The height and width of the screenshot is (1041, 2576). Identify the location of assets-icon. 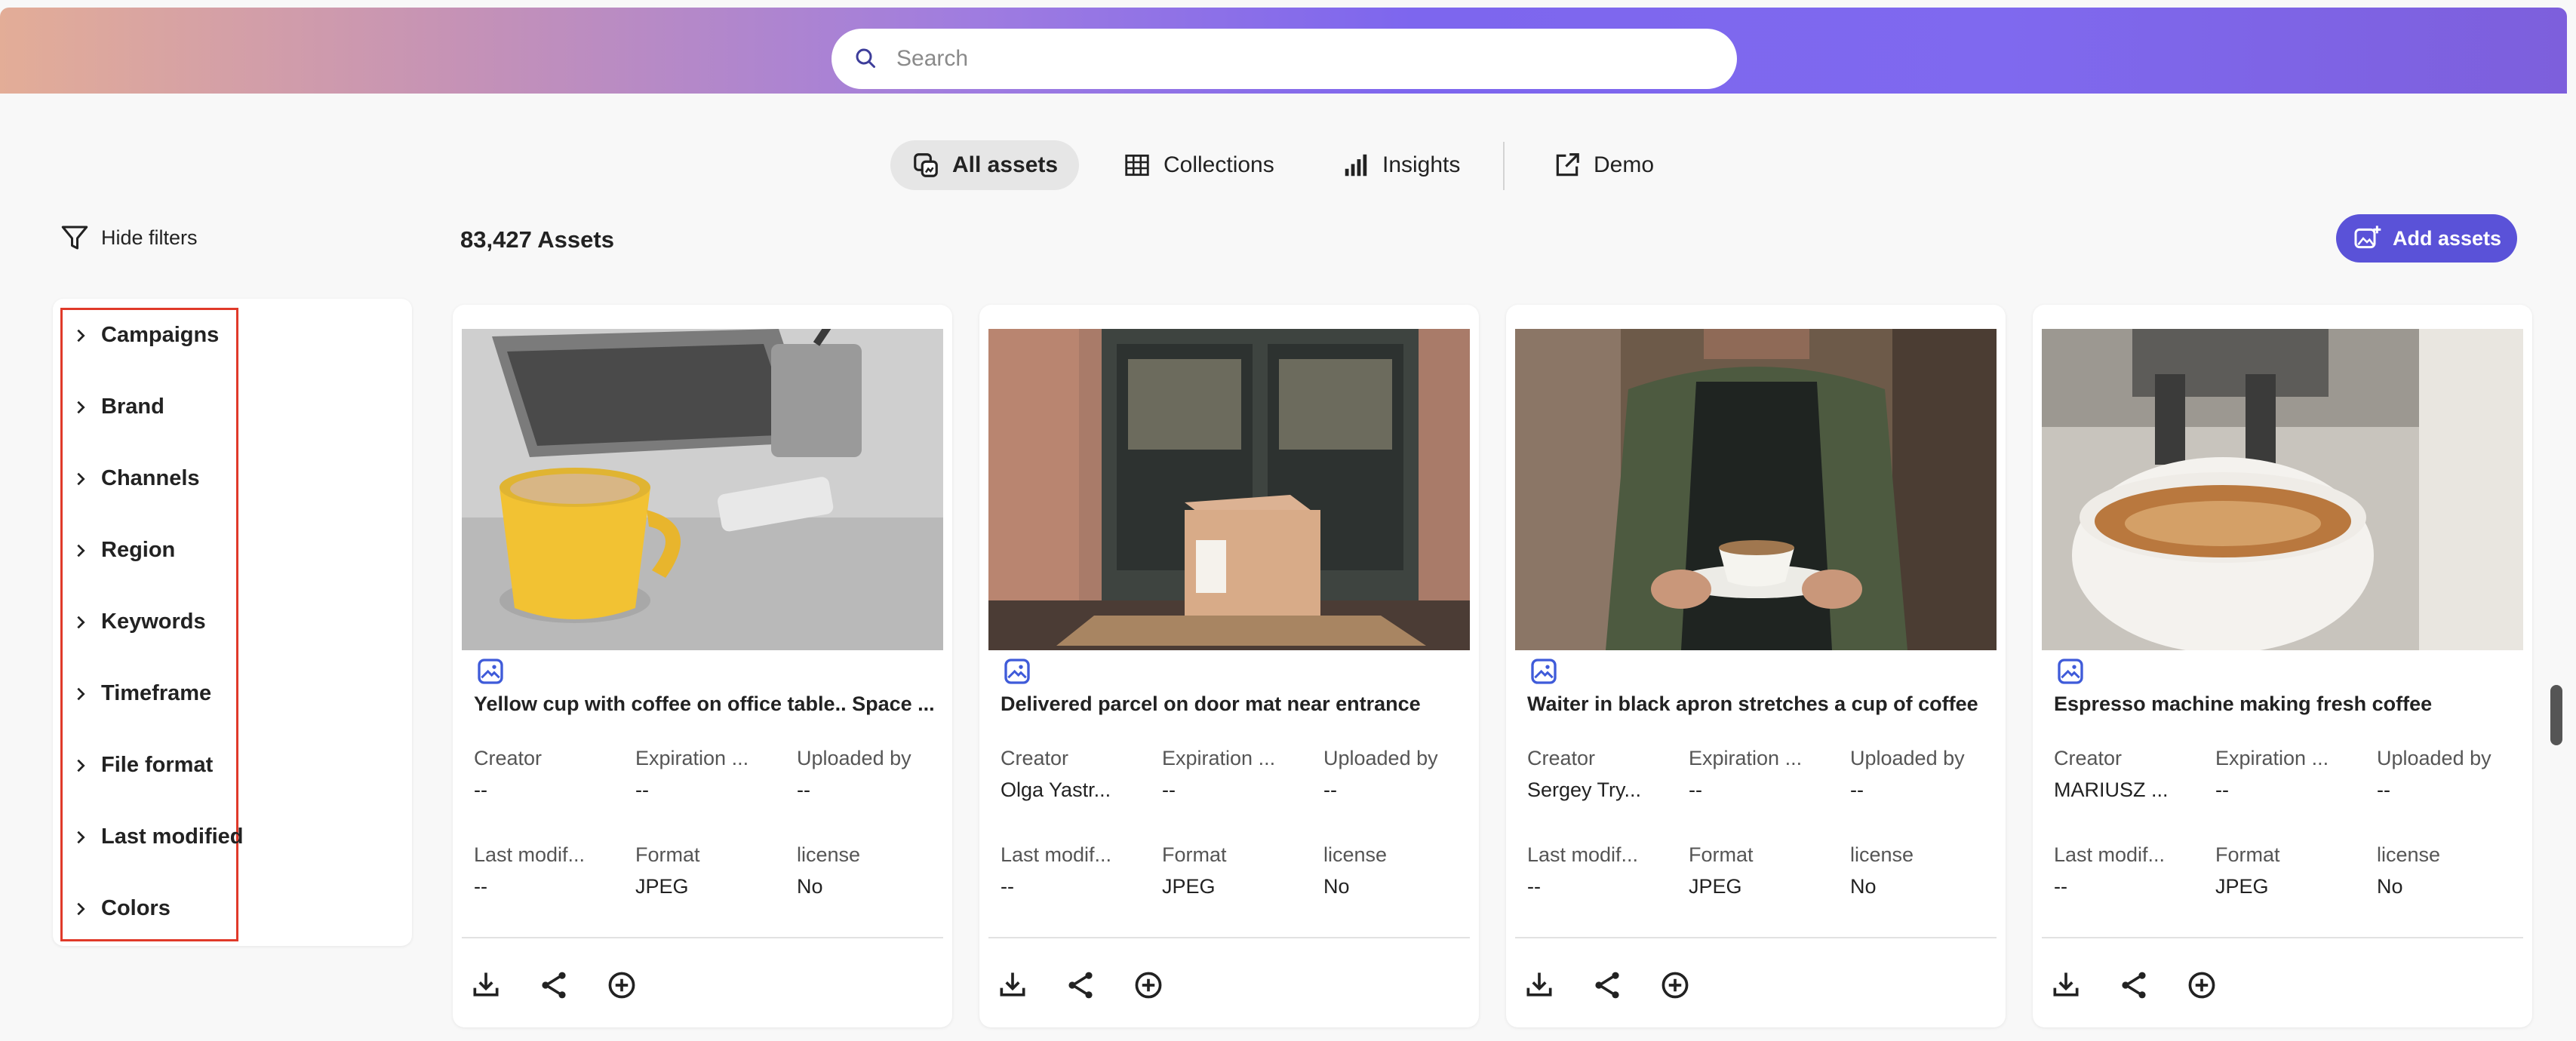
(926, 165).